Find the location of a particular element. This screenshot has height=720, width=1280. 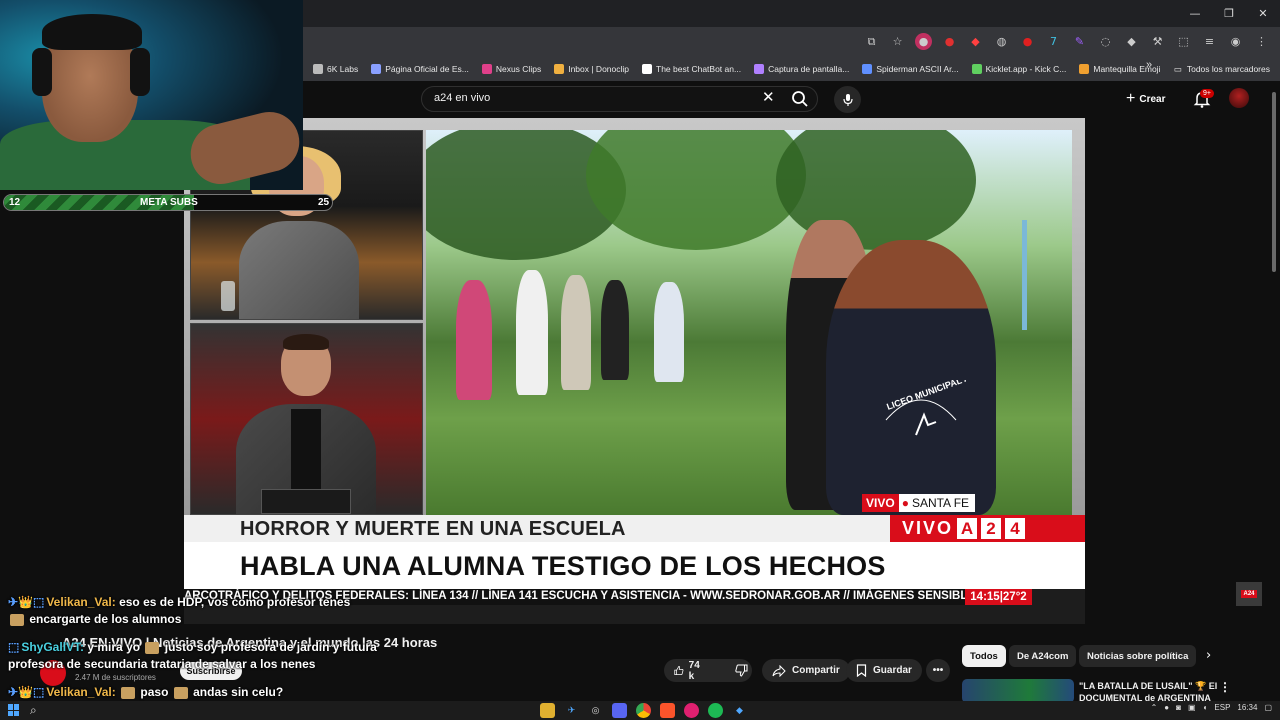

chat-emote-icon is located at coordinates (128, 692).